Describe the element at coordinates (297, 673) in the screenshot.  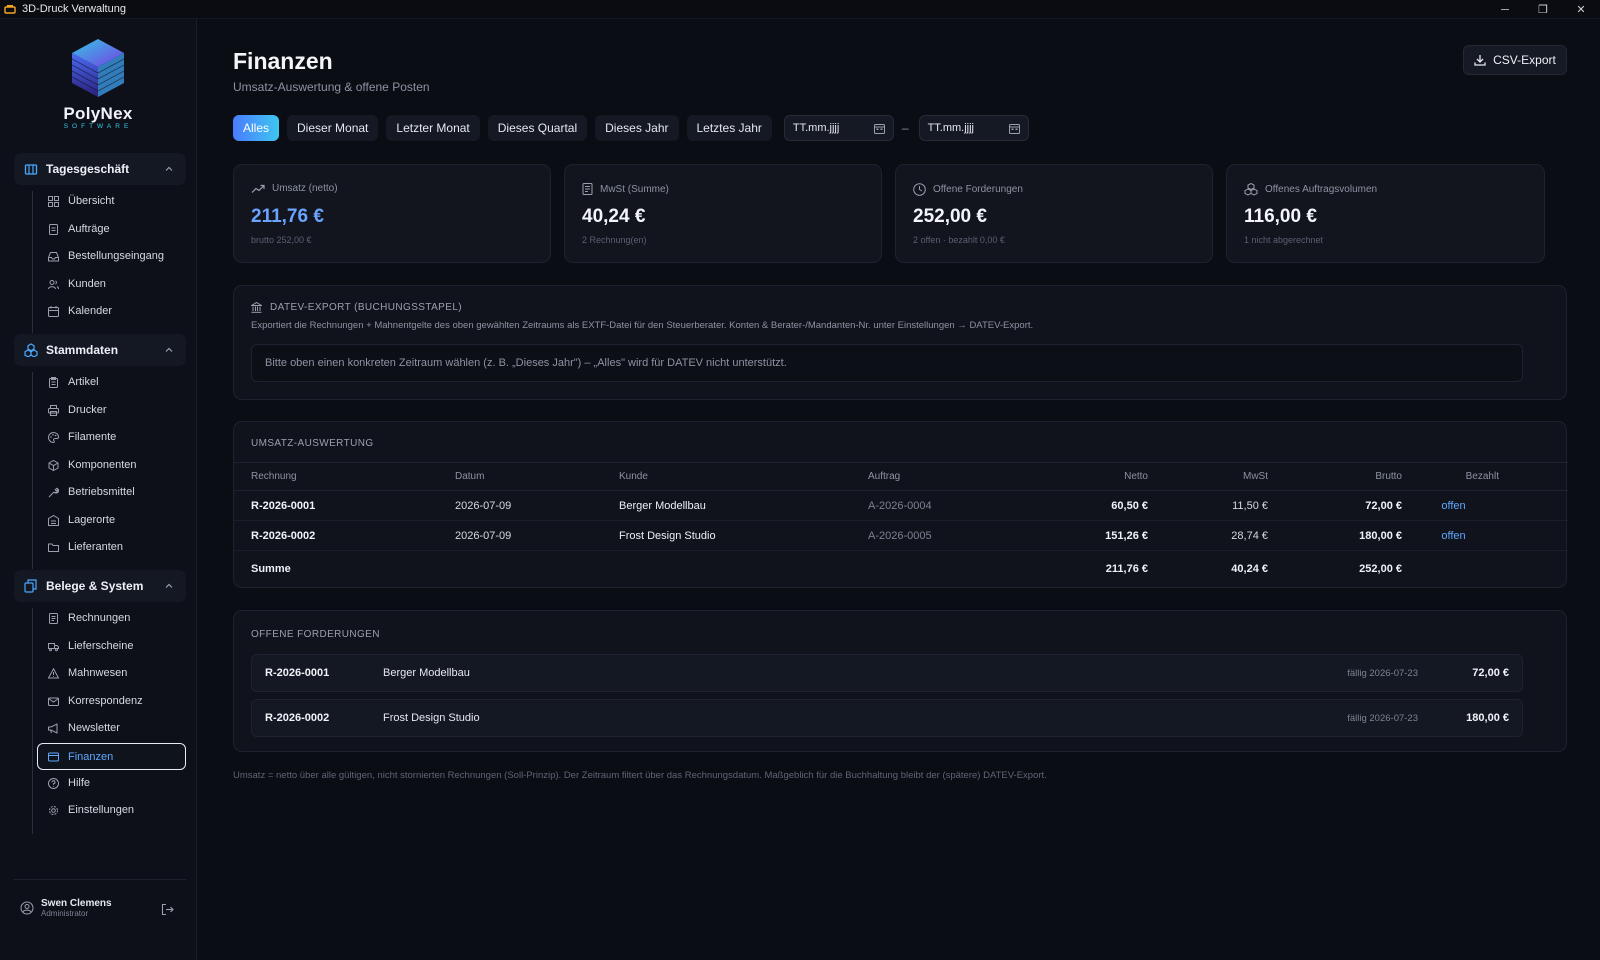
I see `open-item-invoice: R-2026-0001` at that location.